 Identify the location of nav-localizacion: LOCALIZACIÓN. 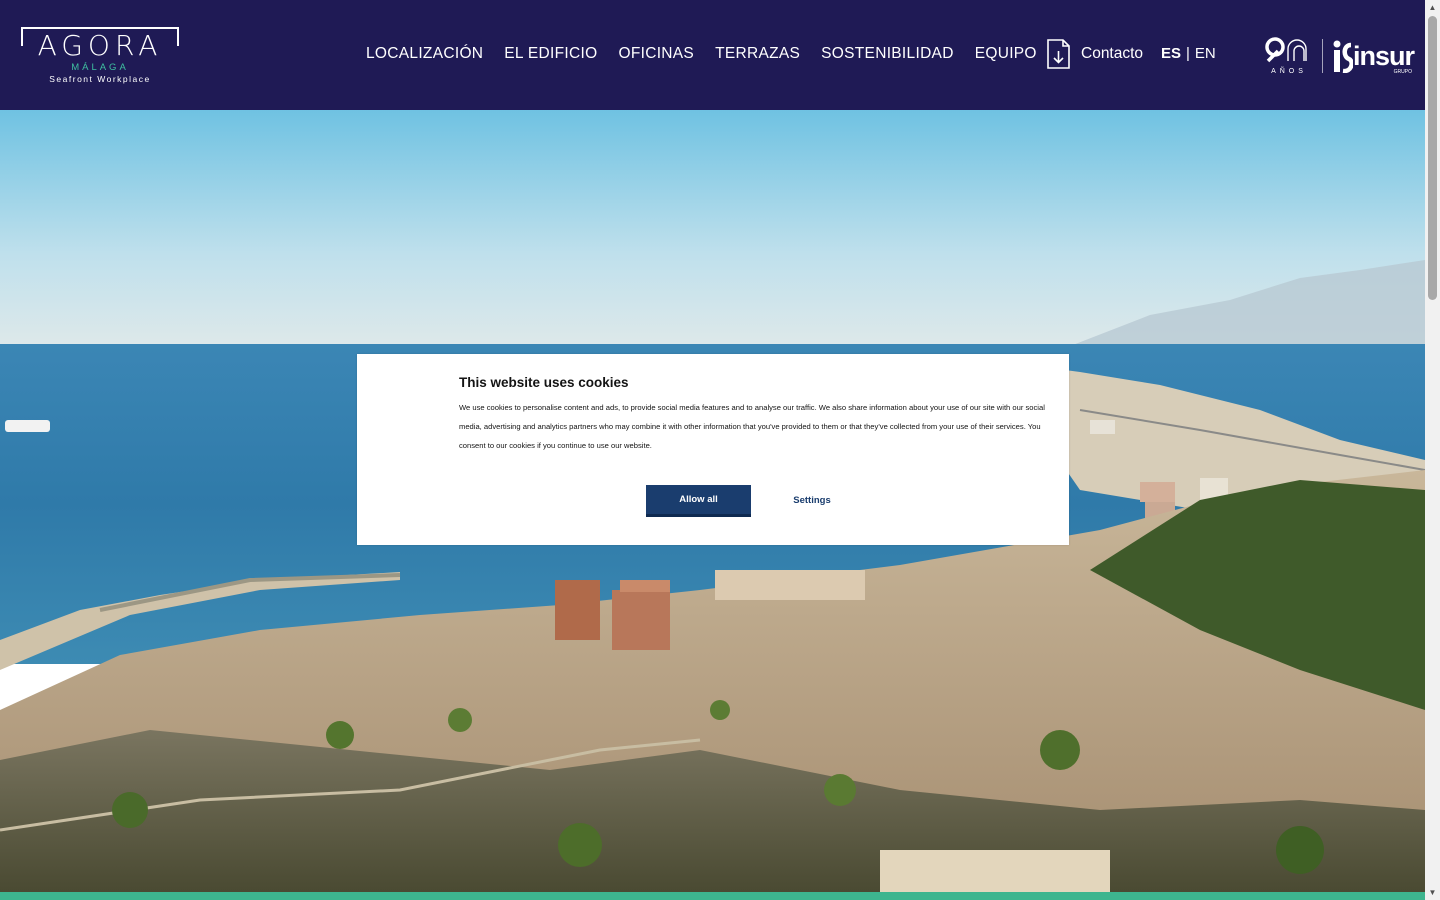
(424, 54).